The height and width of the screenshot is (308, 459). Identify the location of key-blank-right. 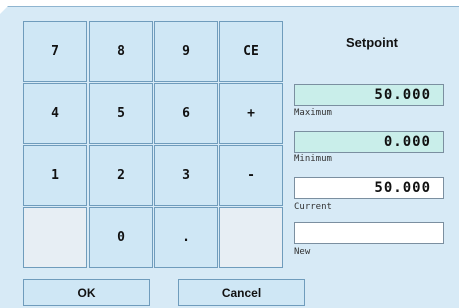
(251, 237).